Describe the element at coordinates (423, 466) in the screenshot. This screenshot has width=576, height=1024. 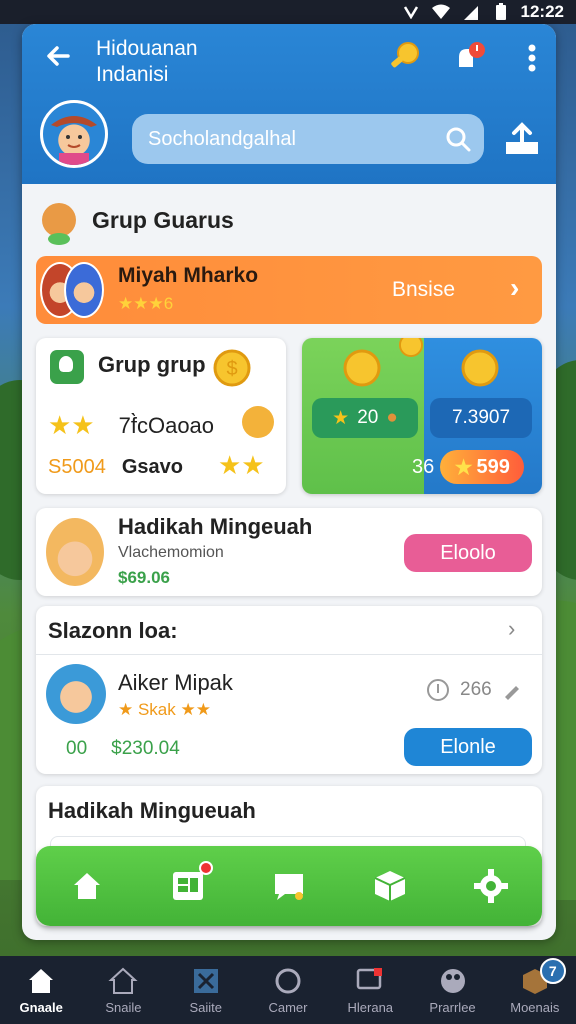
I see `reward-bottom-number: 36` at that location.